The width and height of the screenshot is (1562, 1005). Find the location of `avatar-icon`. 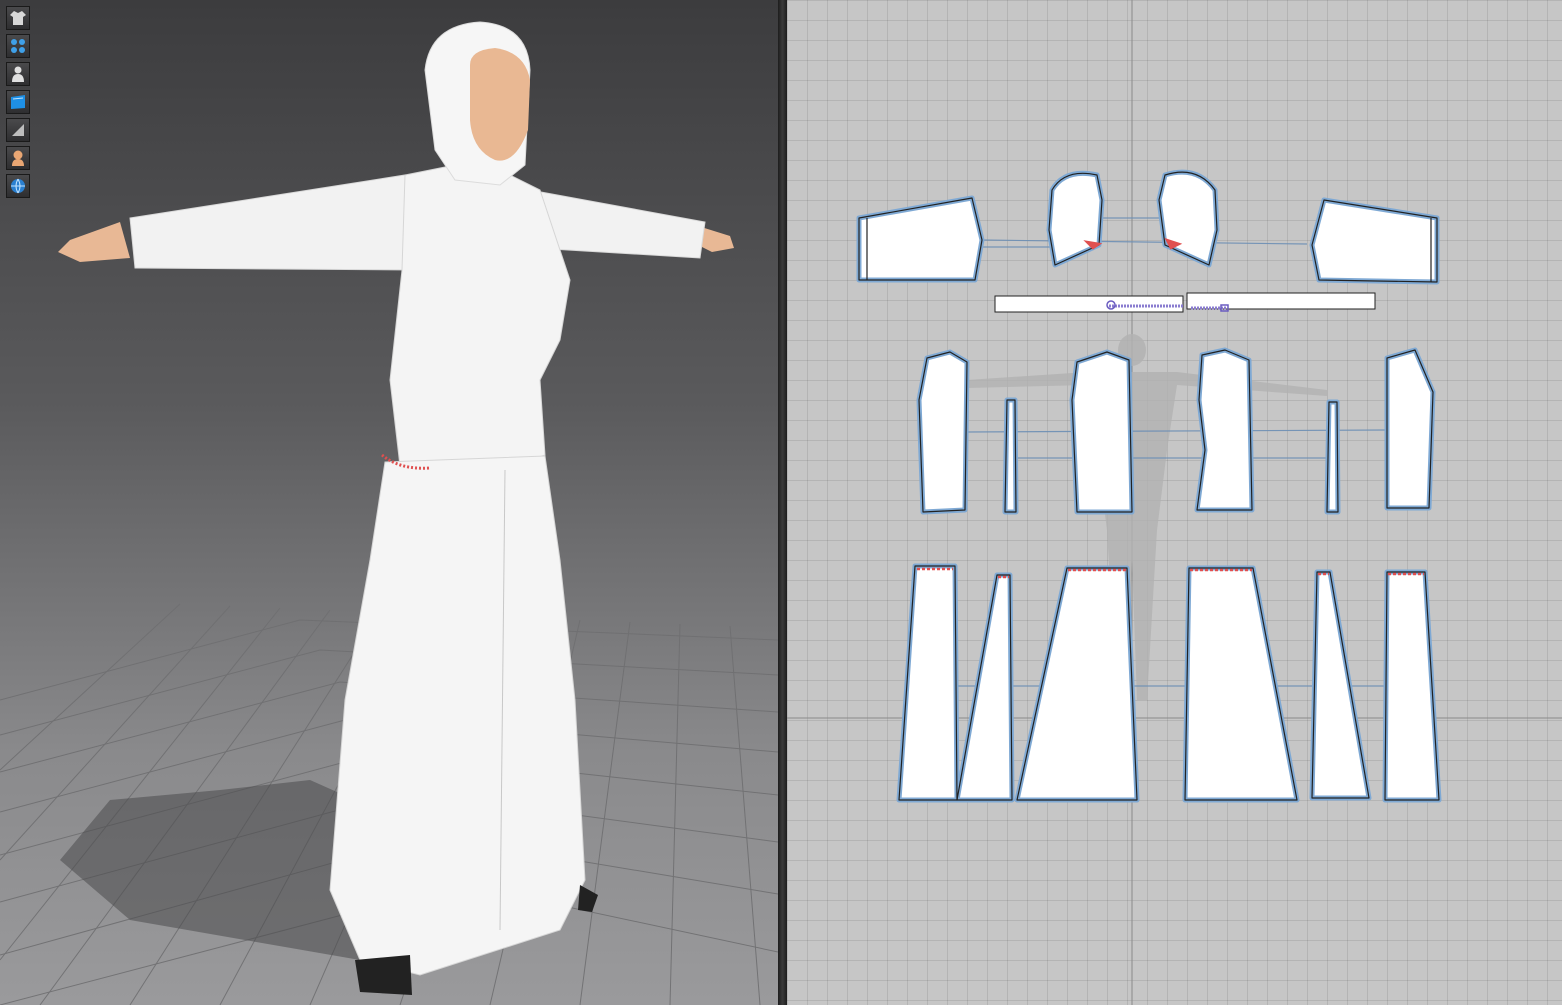

avatar-icon is located at coordinates (18, 74).